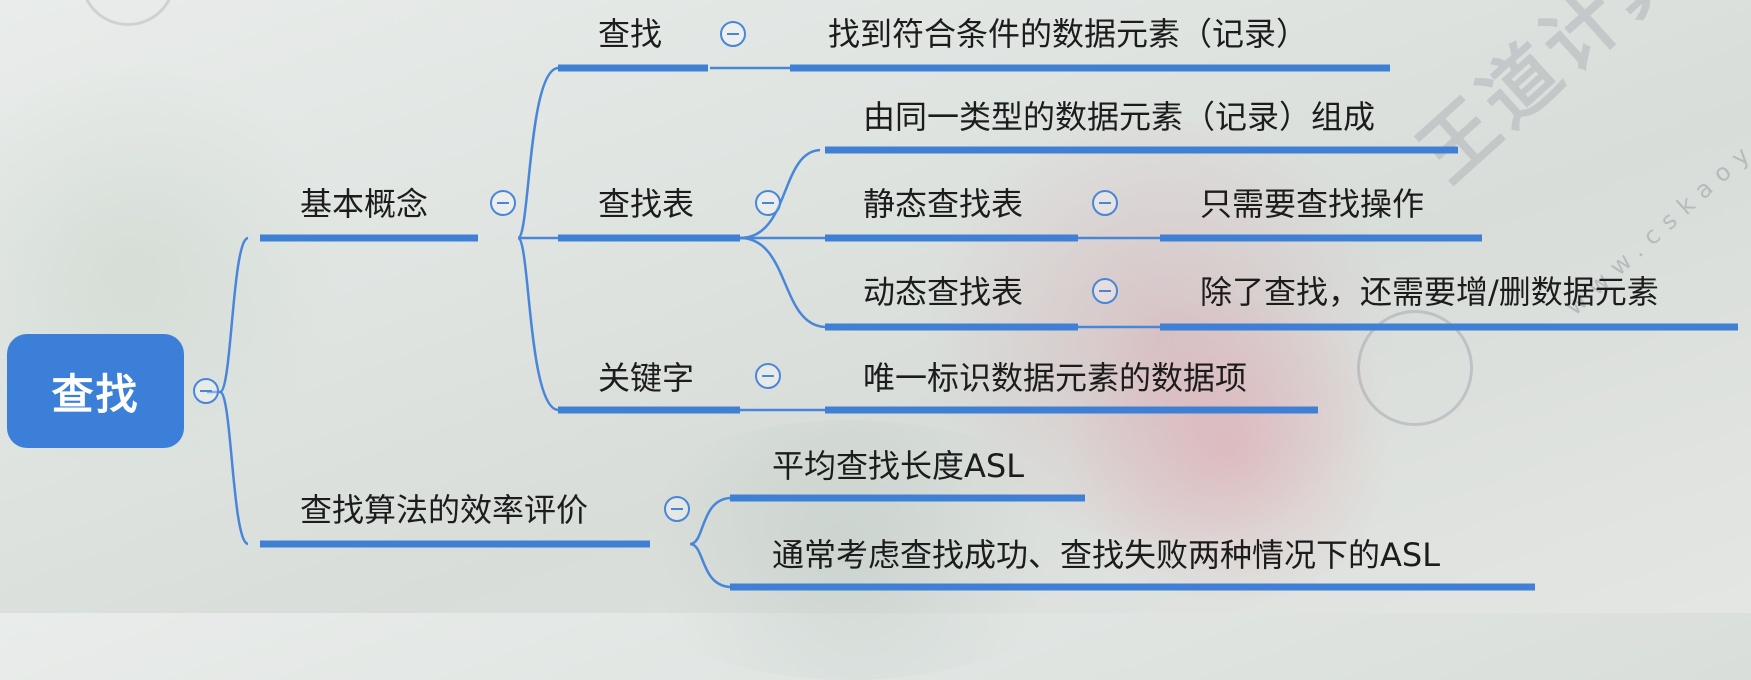  Describe the element at coordinates (646, 204) in the screenshot. I see `node-search-table: 查找表` at that location.